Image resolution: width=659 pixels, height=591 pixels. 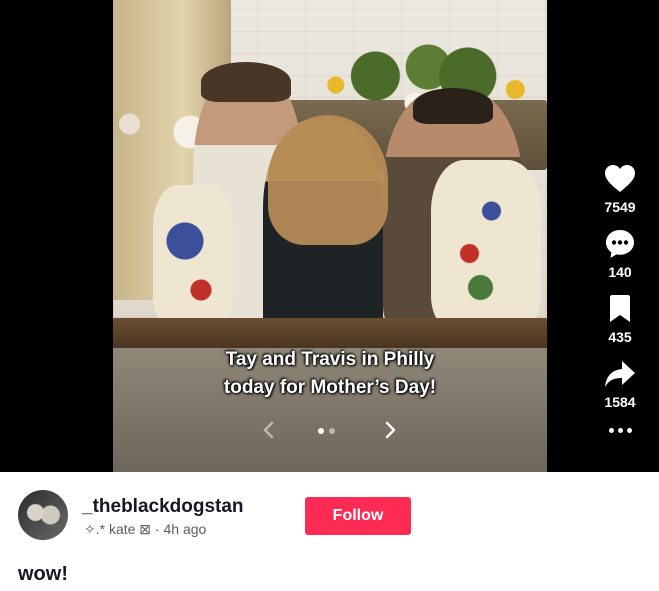 What do you see at coordinates (620, 244) in the screenshot?
I see `comment-icon` at bounding box center [620, 244].